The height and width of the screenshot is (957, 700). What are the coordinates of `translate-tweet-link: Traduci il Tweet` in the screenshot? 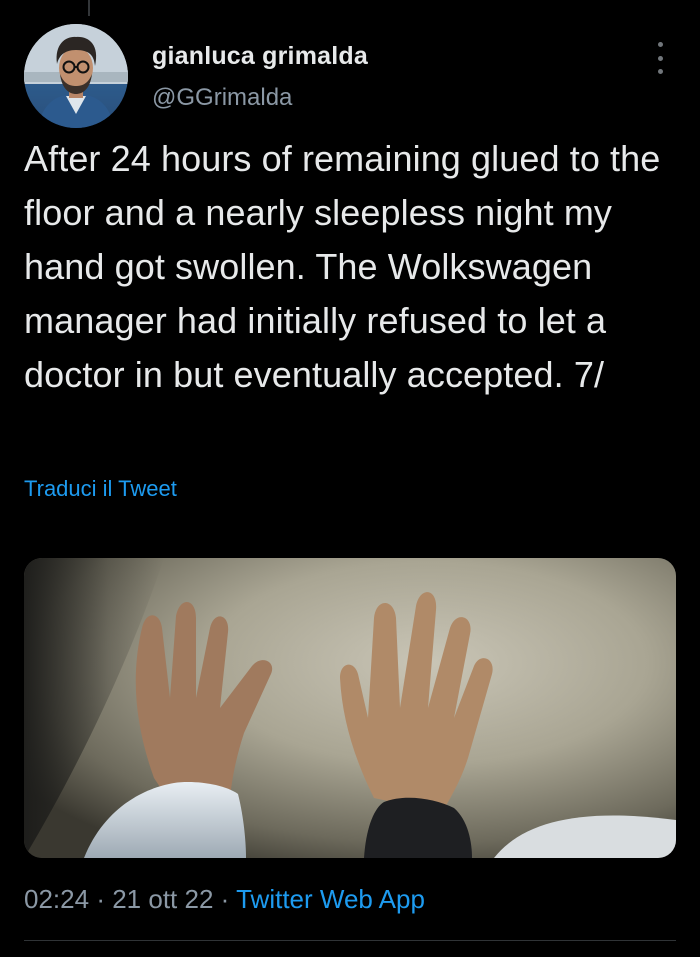 It's located at (100, 489).